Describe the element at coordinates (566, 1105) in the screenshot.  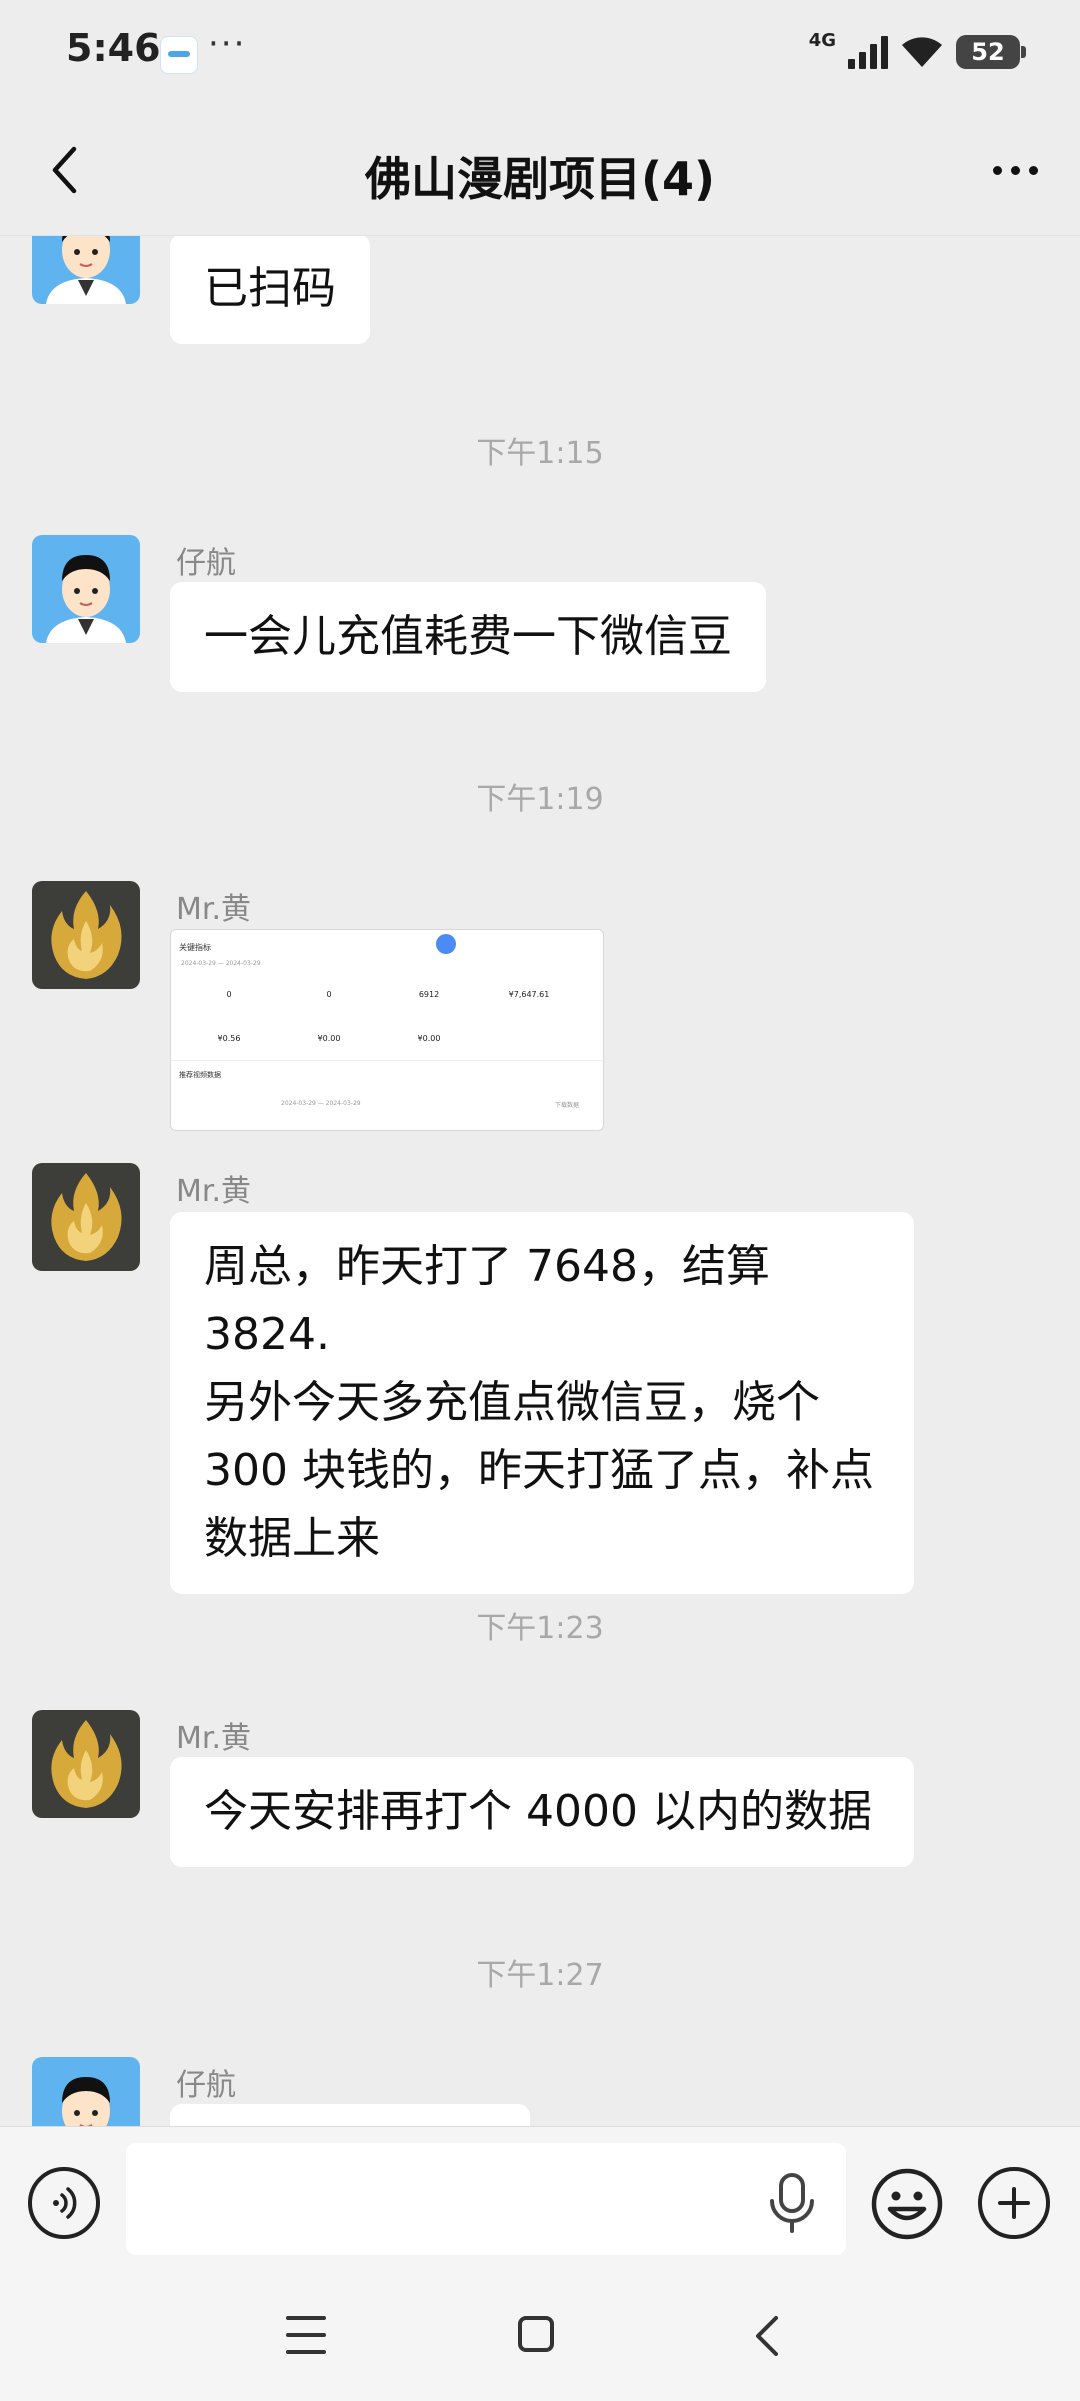
I see `image-download: 下载数据` at that location.